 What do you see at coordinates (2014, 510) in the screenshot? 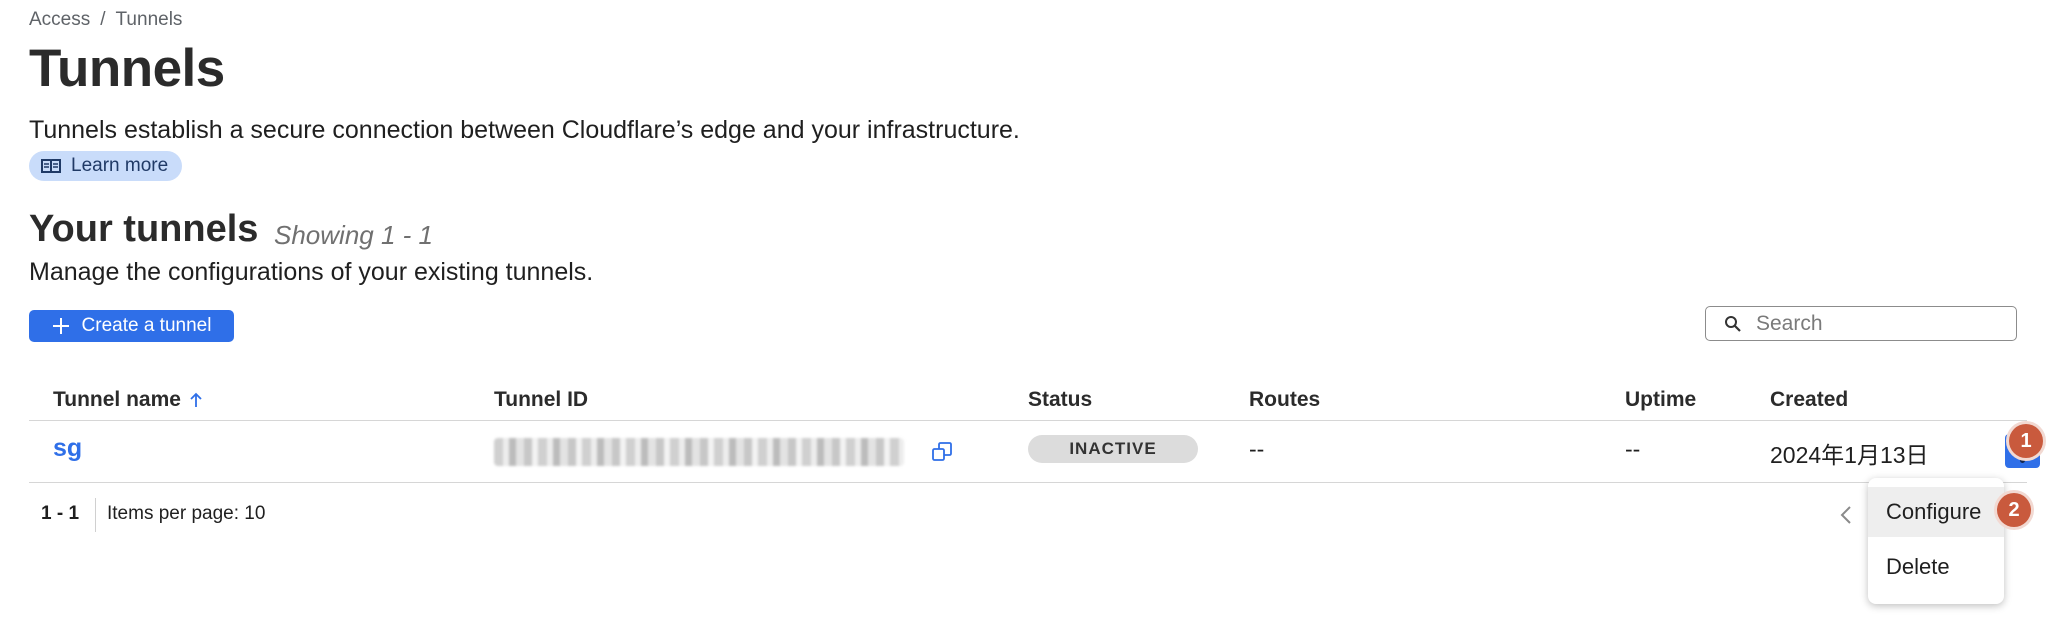
I see `annotation-marker-2: 2` at bounding box center [2014, 510].